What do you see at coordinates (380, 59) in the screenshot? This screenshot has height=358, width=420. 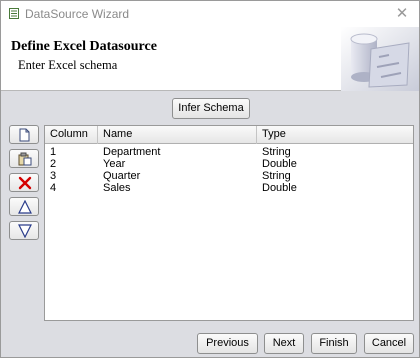 I see `datasource-banner-icon` at bounding box center [380, 59].